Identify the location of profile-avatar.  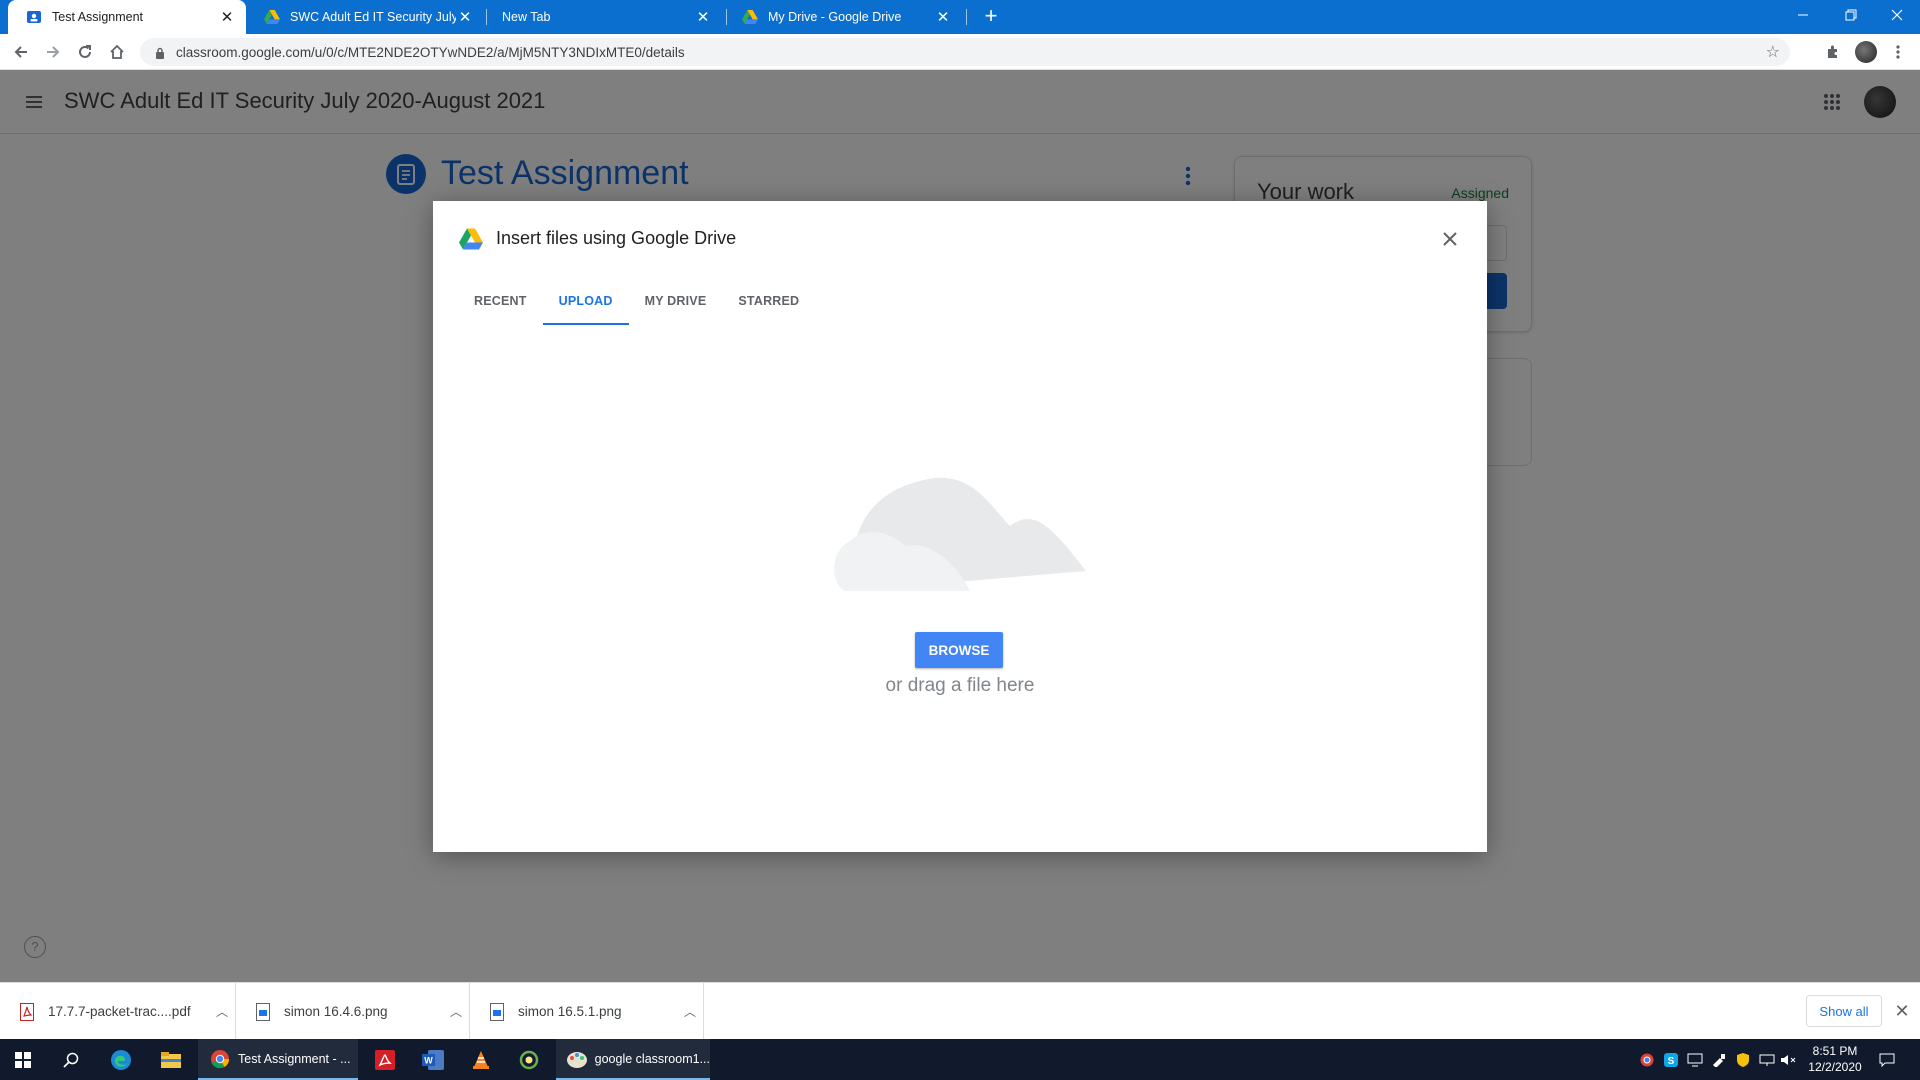
(1866, 52).